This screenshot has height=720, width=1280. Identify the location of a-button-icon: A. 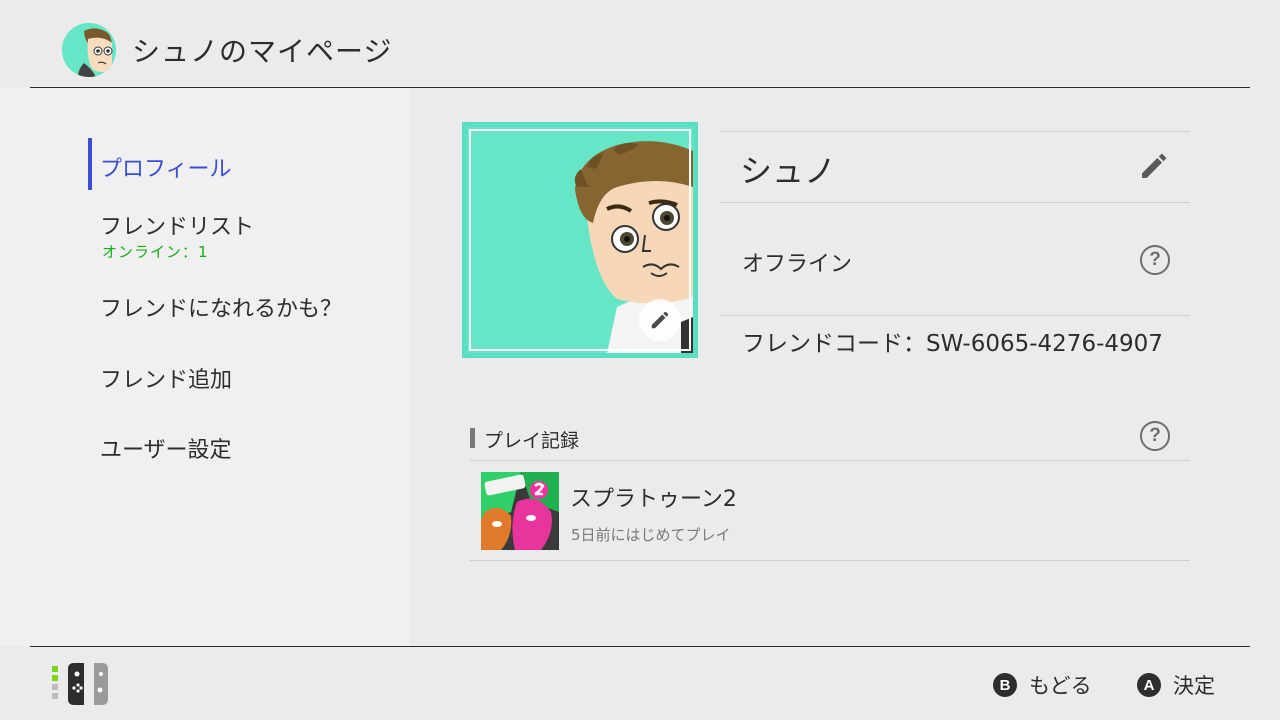
(1149, 685).